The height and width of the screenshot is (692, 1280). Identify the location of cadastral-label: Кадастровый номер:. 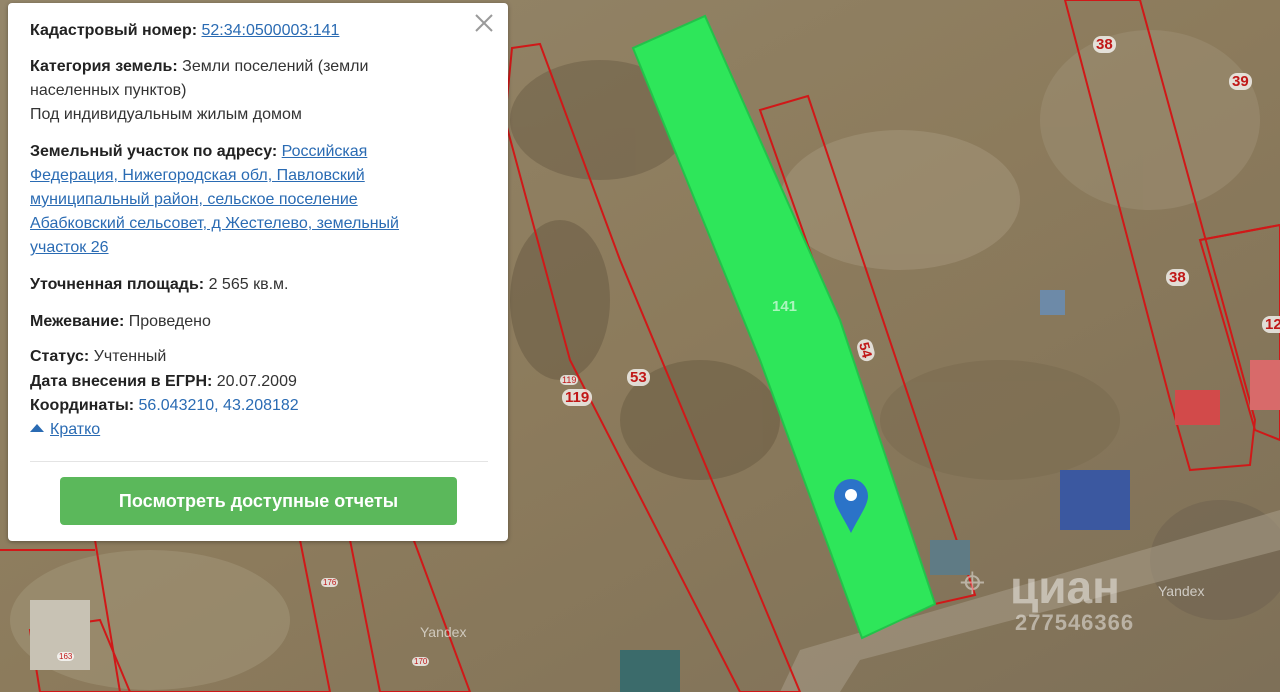
(114, 30).